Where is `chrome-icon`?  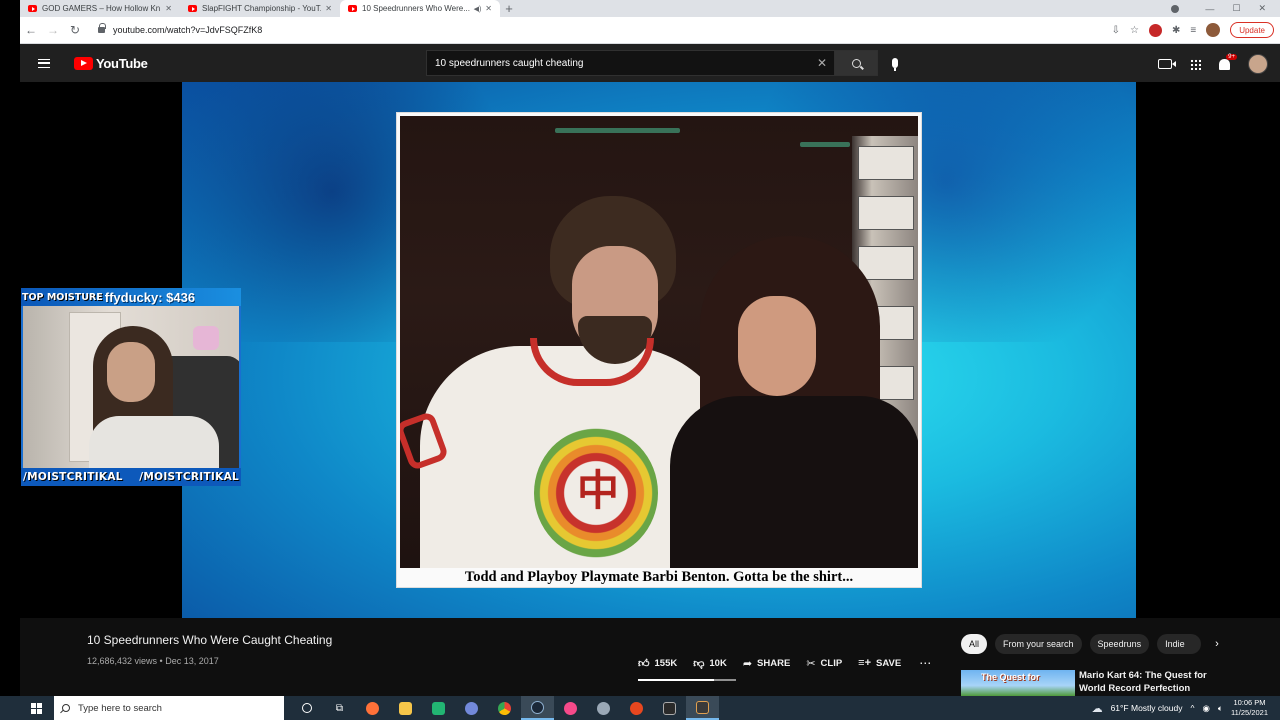
chrome-icon is located at coordinates (504, 708).